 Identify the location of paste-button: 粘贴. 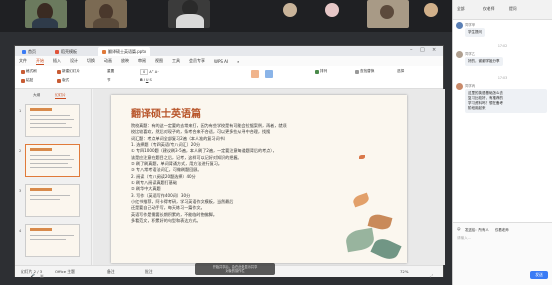
(27, 80).